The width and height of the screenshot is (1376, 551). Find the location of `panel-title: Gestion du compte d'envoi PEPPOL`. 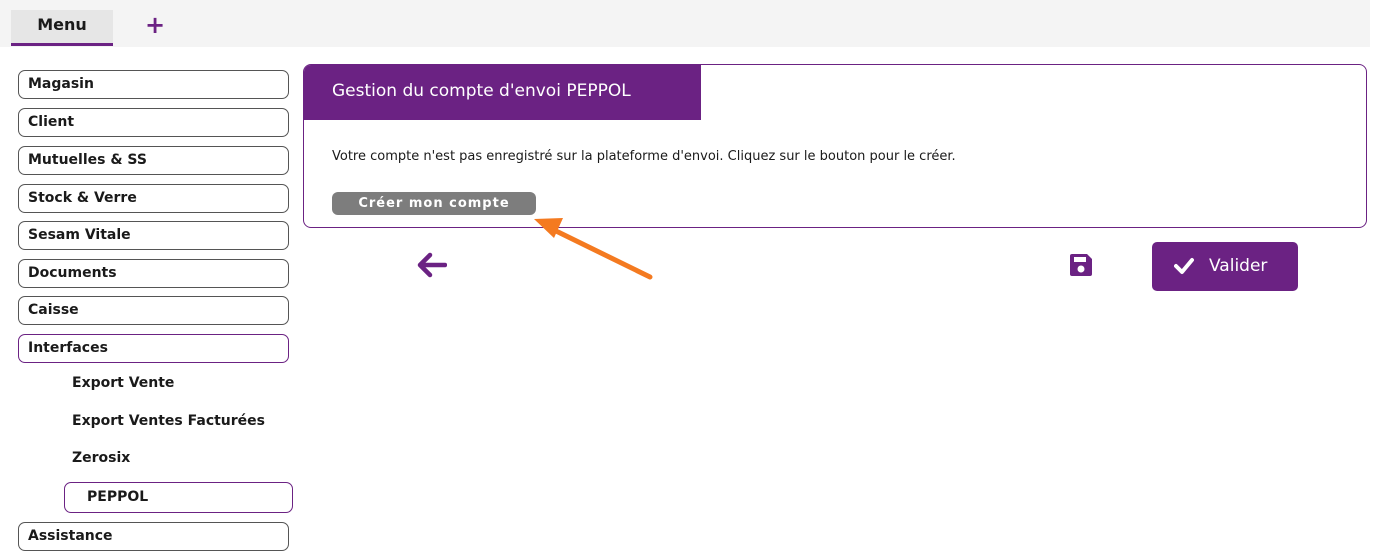

panel-title: Gestion du compte d'envoi PEPPOL is located at coordinates (502, 92).